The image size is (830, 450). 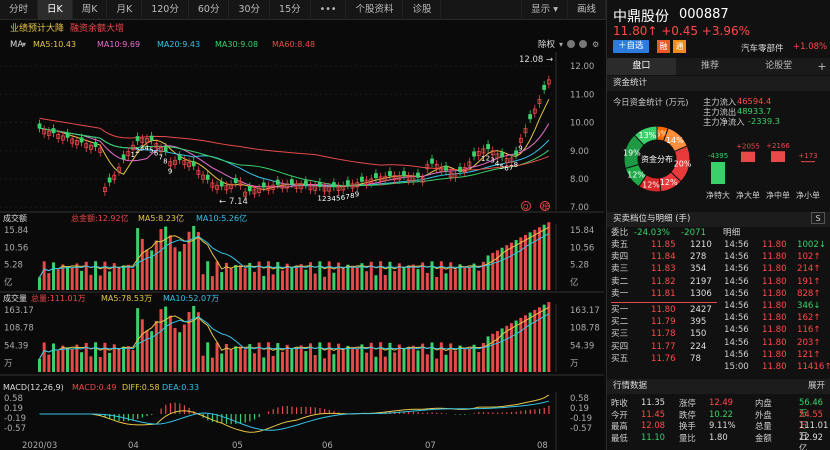 I want to click on industry-change: +1.08%, so click(x=810, y=47).